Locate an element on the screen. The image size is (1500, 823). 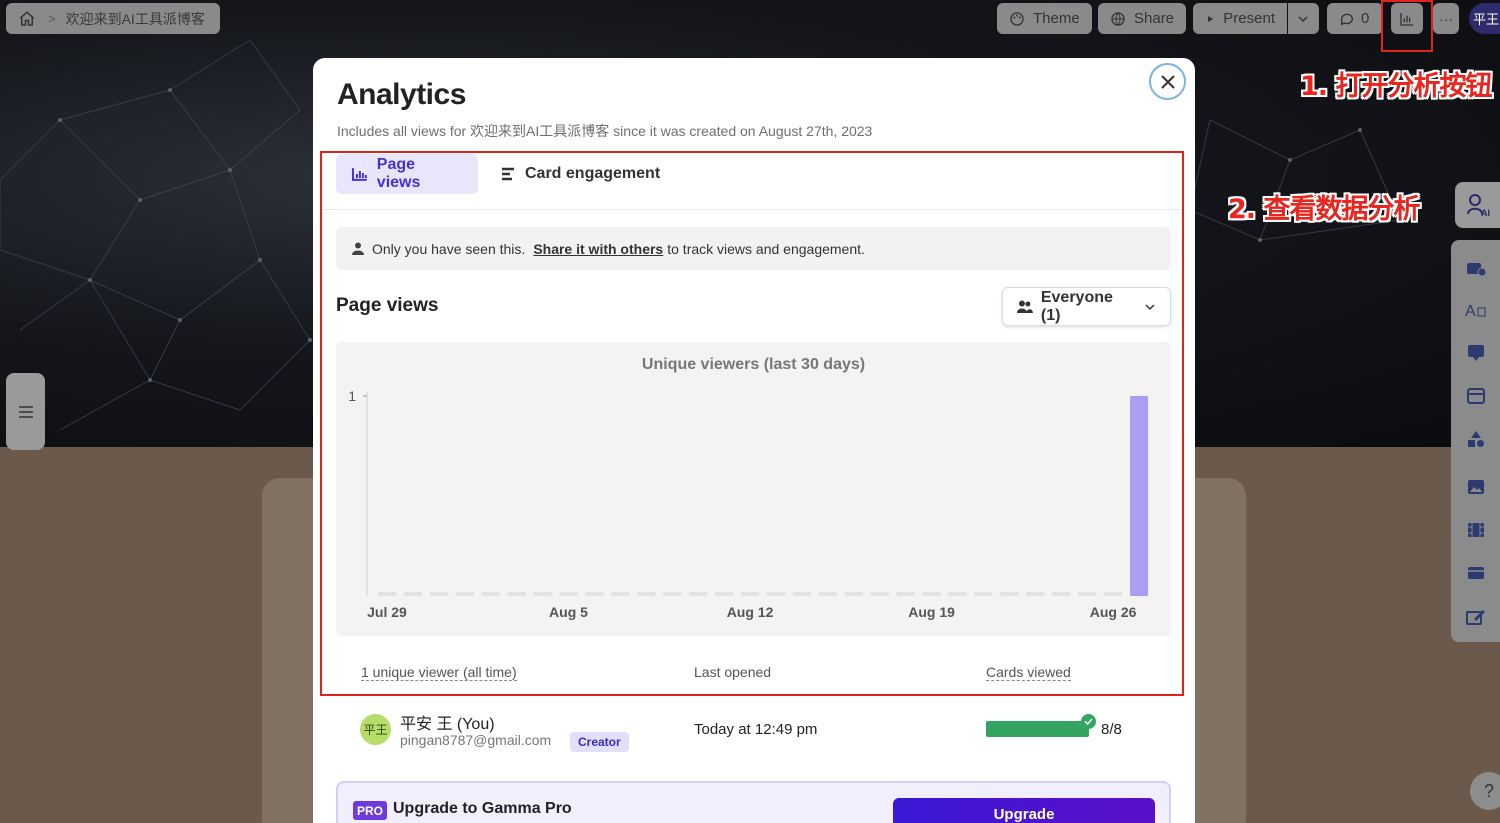
image-icon is located at coordinates (1476, 487).